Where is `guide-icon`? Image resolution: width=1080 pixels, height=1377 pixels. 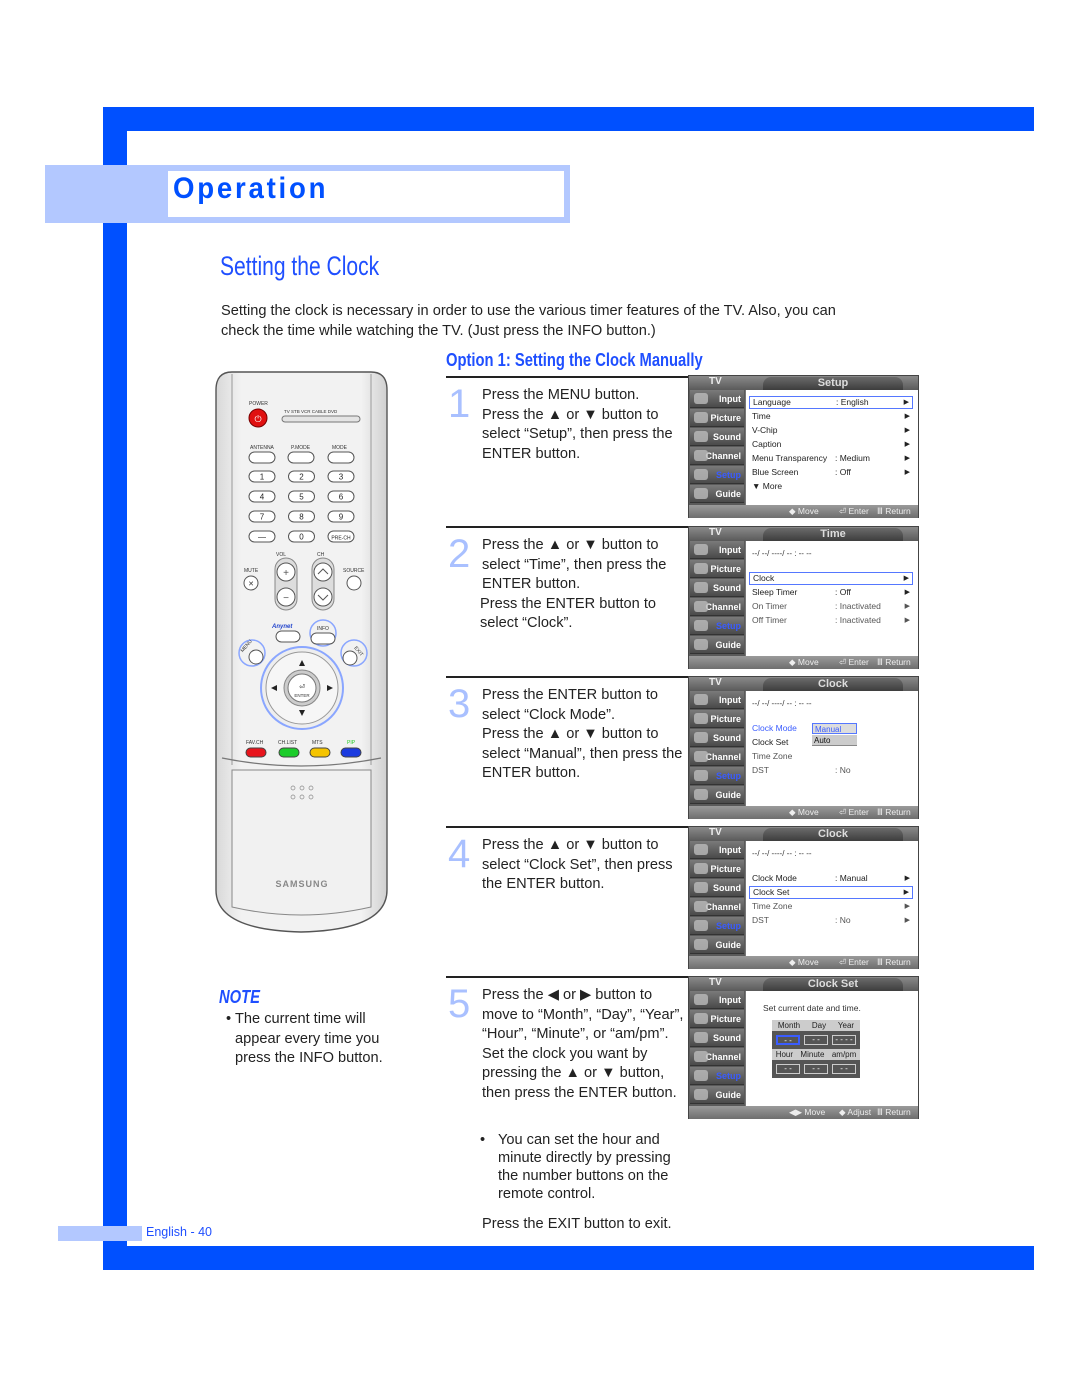
guide-icon is located at coordinates (701, 794).